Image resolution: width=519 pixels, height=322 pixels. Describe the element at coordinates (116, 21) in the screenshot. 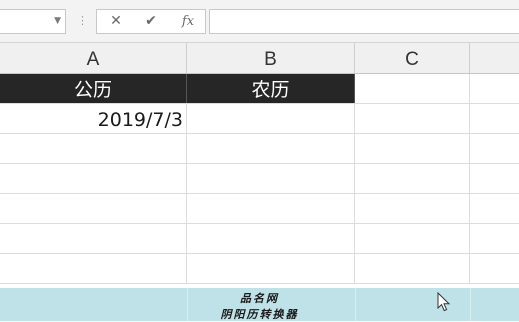

I see `cancel-icon: ✕` at that location.